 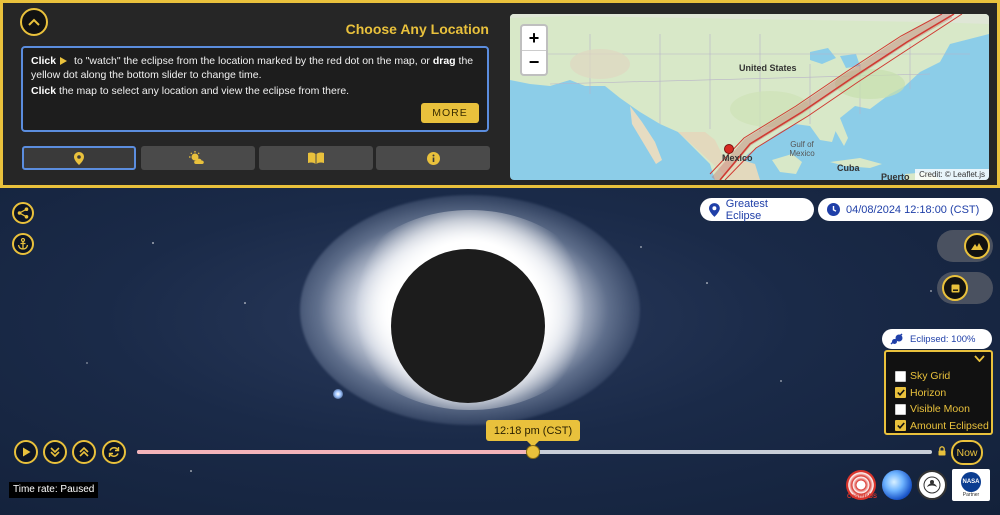 I want to click on now-button: Now, so click(x=967, y=452).